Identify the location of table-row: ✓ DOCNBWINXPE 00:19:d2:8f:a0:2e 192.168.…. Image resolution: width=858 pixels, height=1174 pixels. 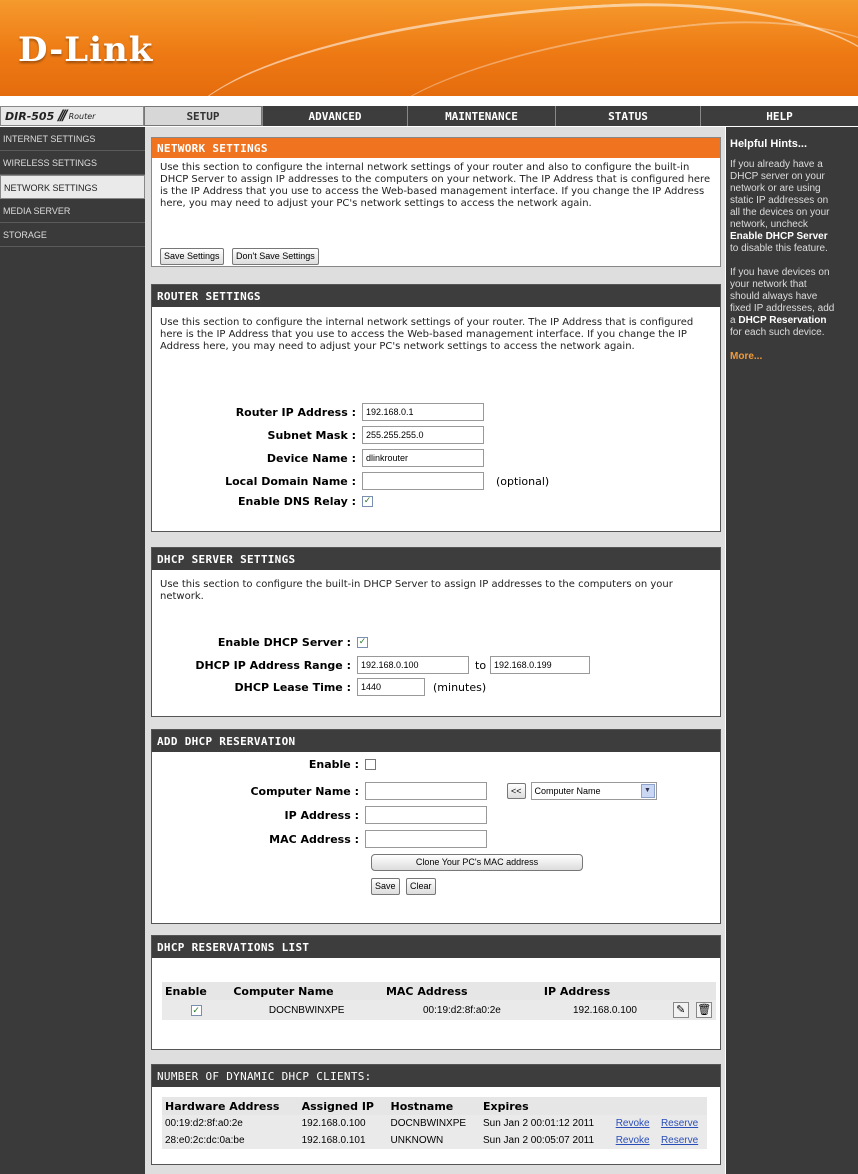
(439, 1010).